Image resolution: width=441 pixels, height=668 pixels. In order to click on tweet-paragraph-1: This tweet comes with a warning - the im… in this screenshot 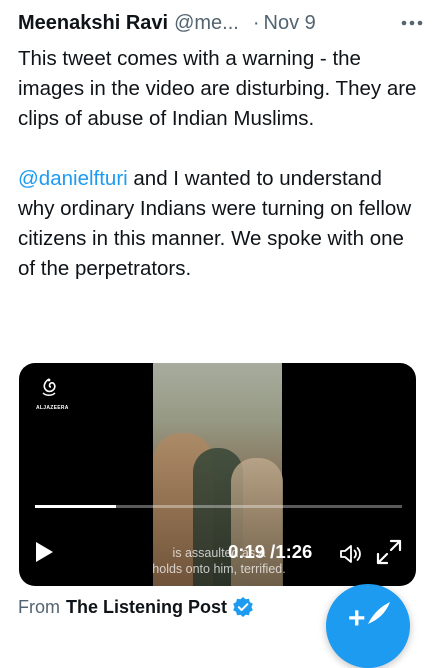, I will do `click(217, 88)`.